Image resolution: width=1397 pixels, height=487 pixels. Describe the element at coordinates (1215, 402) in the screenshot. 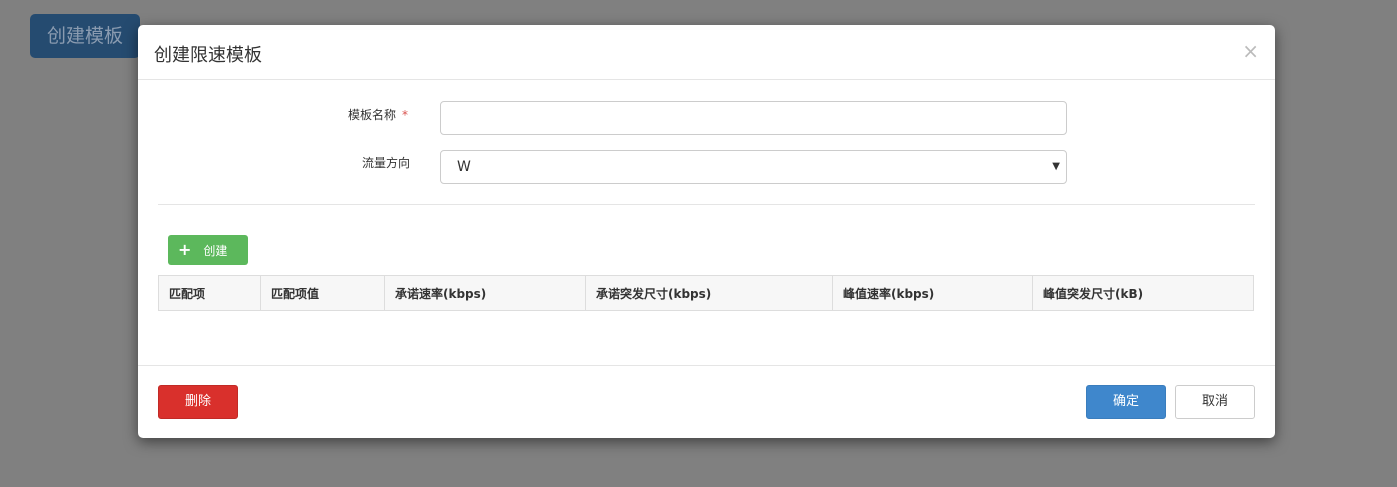

I see `cancel-button: 取消` at that location.